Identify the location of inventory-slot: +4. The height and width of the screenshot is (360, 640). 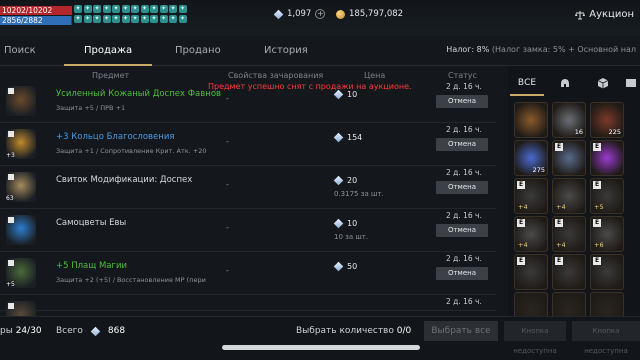
(569, 196).